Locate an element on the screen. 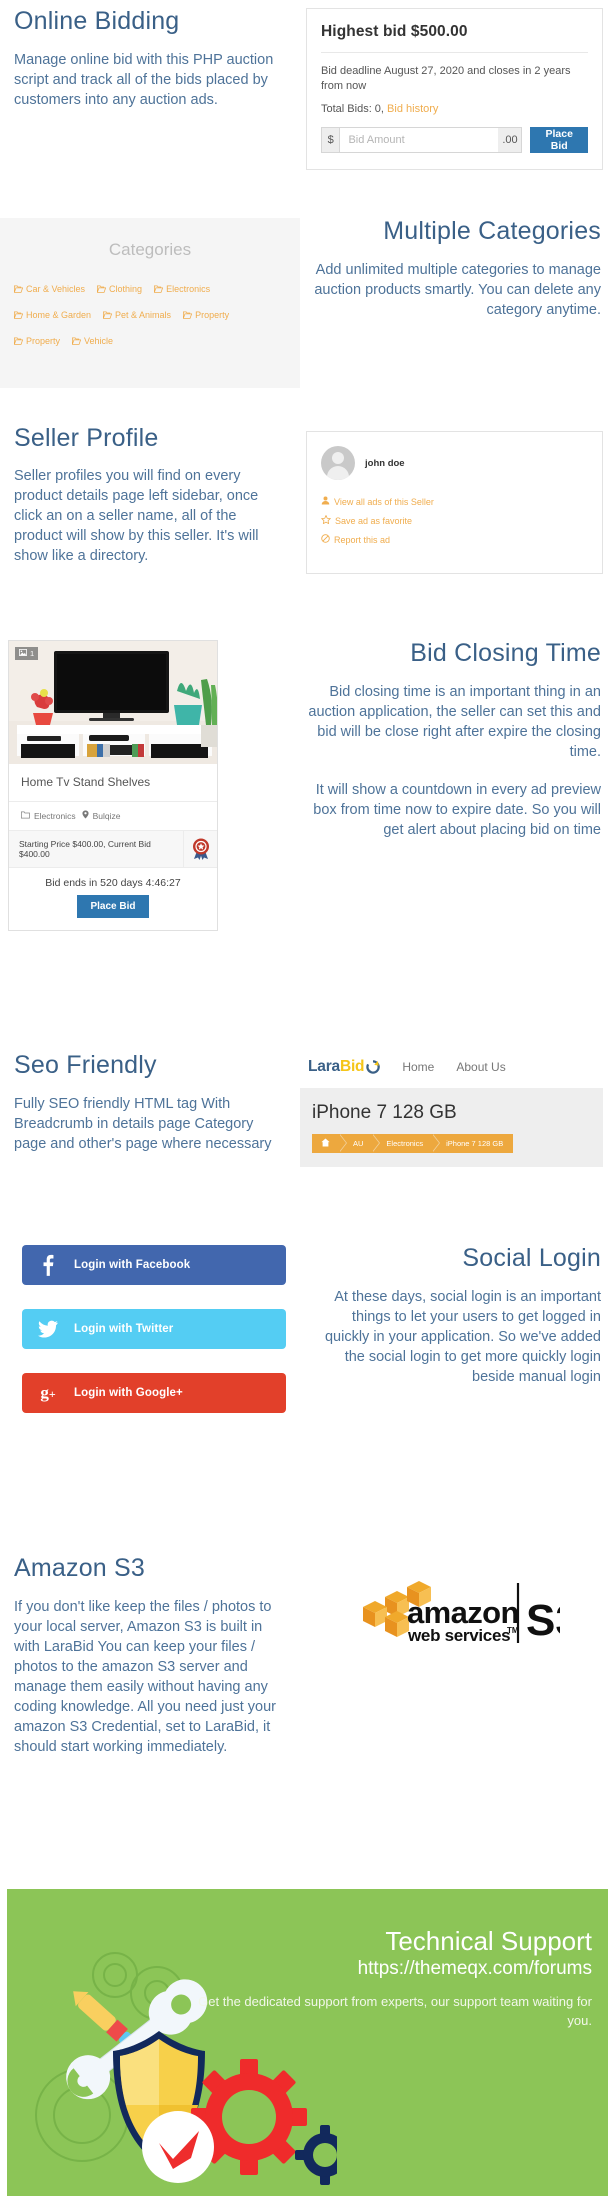 The image size is (615, 2208). category-item: Pet & Animals is located at coordinates (137, 315).